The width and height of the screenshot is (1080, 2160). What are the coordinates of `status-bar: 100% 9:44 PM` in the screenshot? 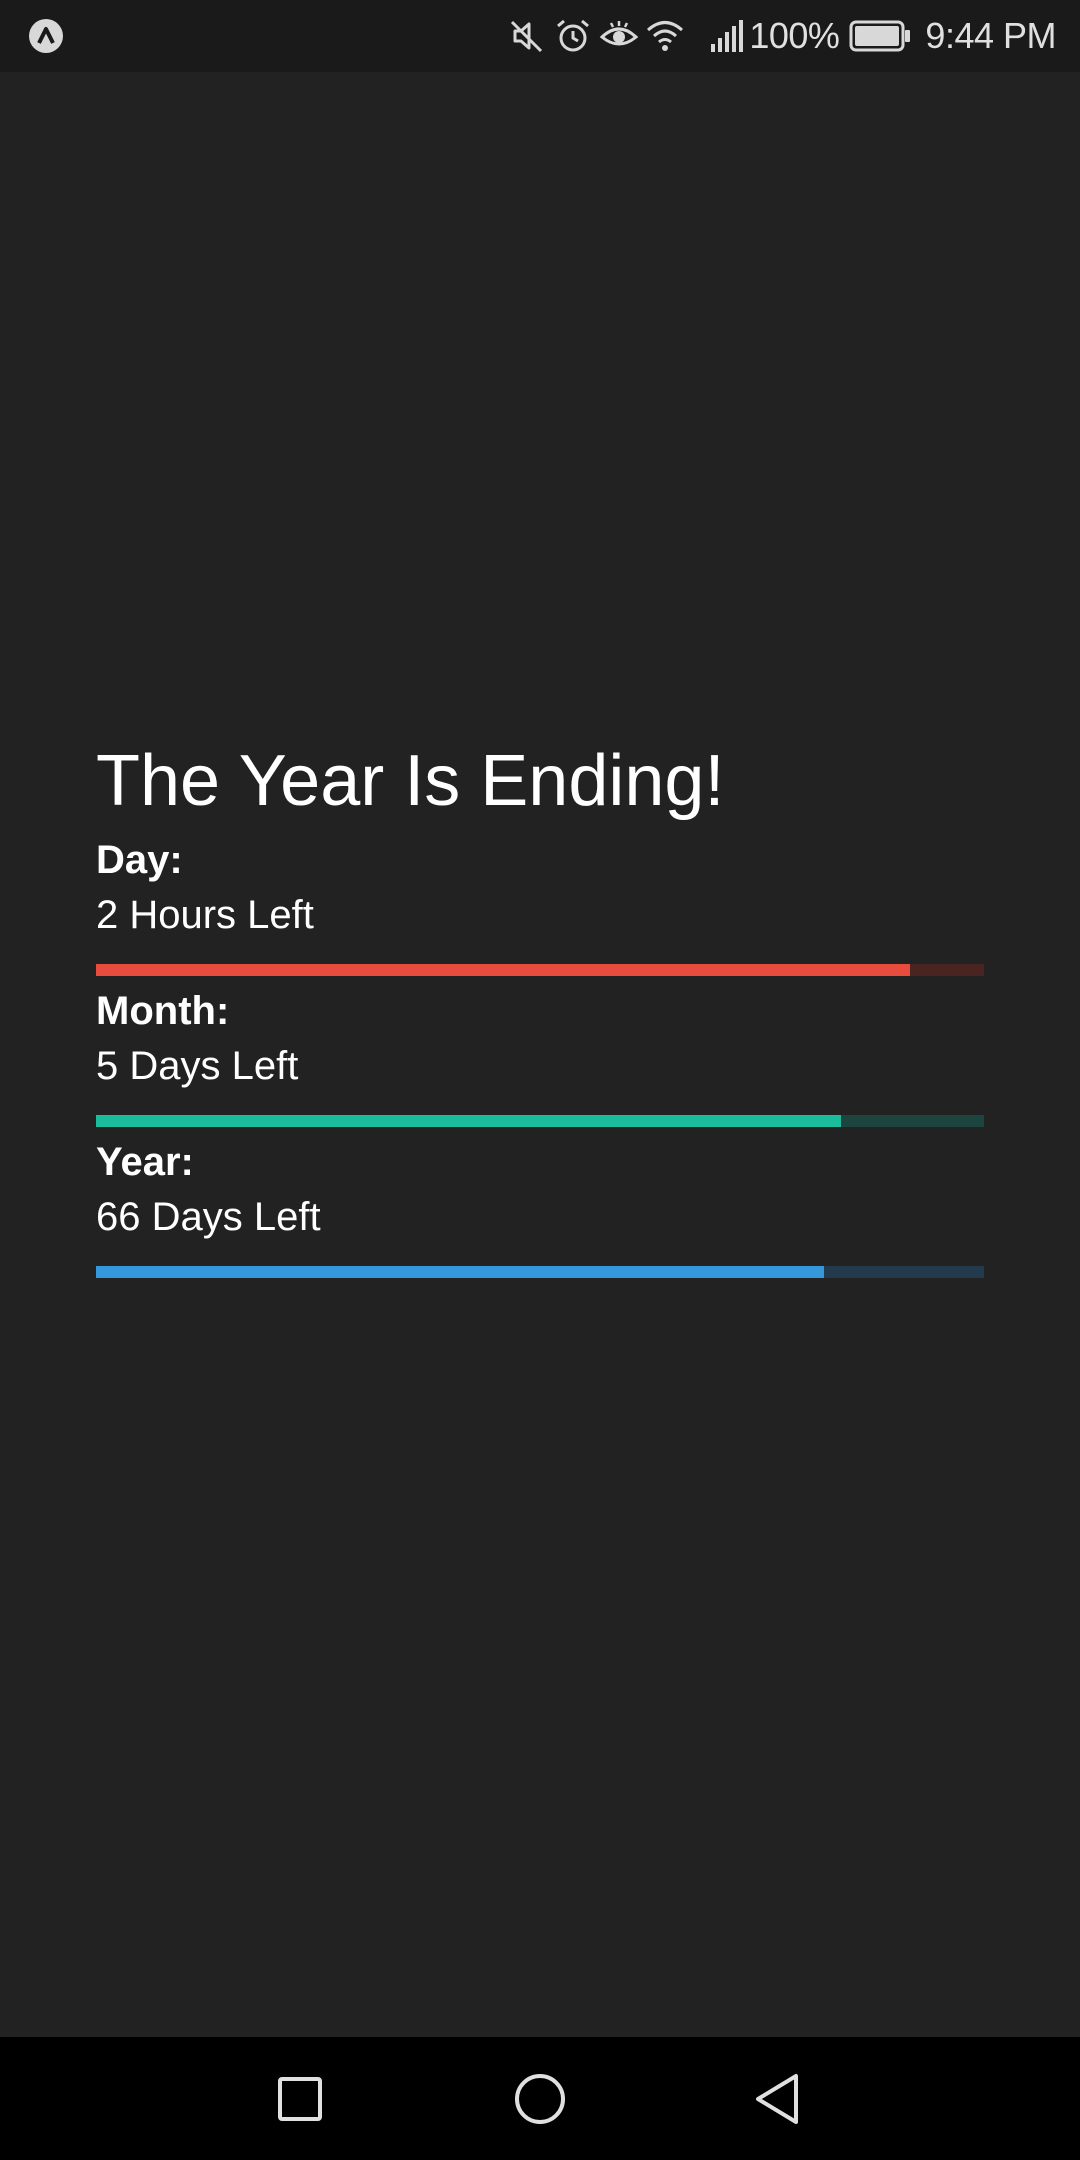 It's located at (540, 36).